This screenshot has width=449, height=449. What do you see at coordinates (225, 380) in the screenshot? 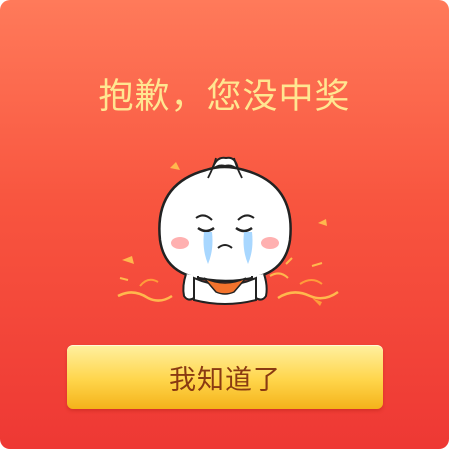
I see `acknowledge-button-label: 我知道了` at bounding box center [225, 380].